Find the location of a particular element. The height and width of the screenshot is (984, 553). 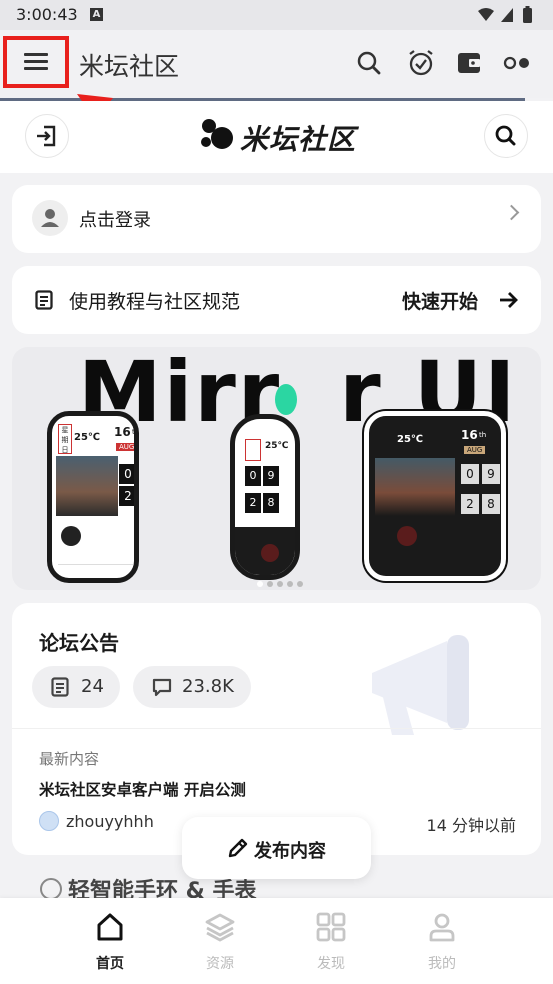

guide-label: 使用教程与社区规范 is located at coordinates (155, 302).